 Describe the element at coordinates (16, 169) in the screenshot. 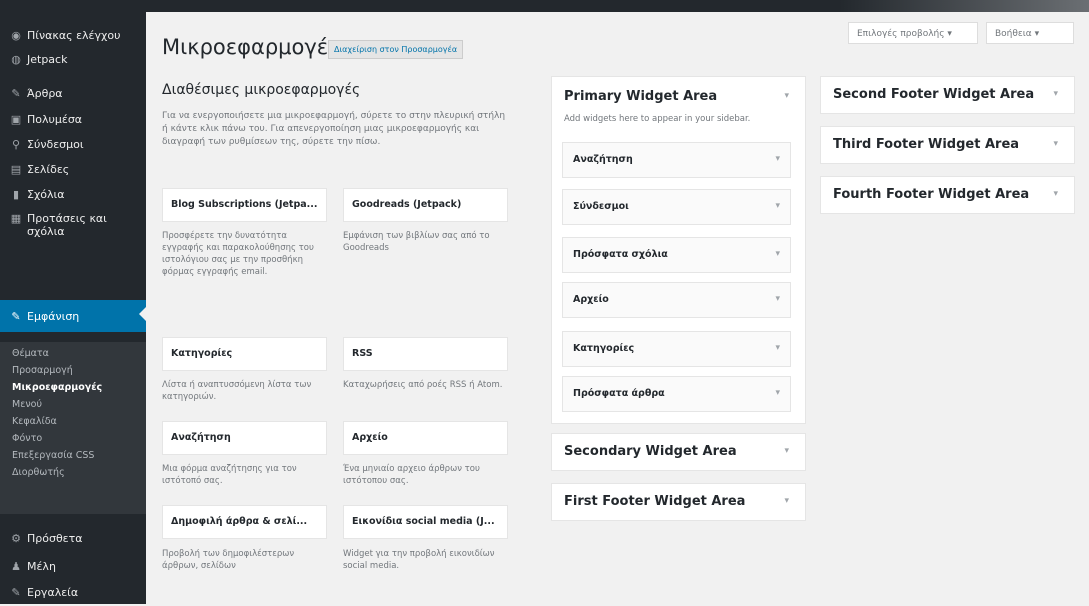

I see `pages-icon: ▤` at that location.